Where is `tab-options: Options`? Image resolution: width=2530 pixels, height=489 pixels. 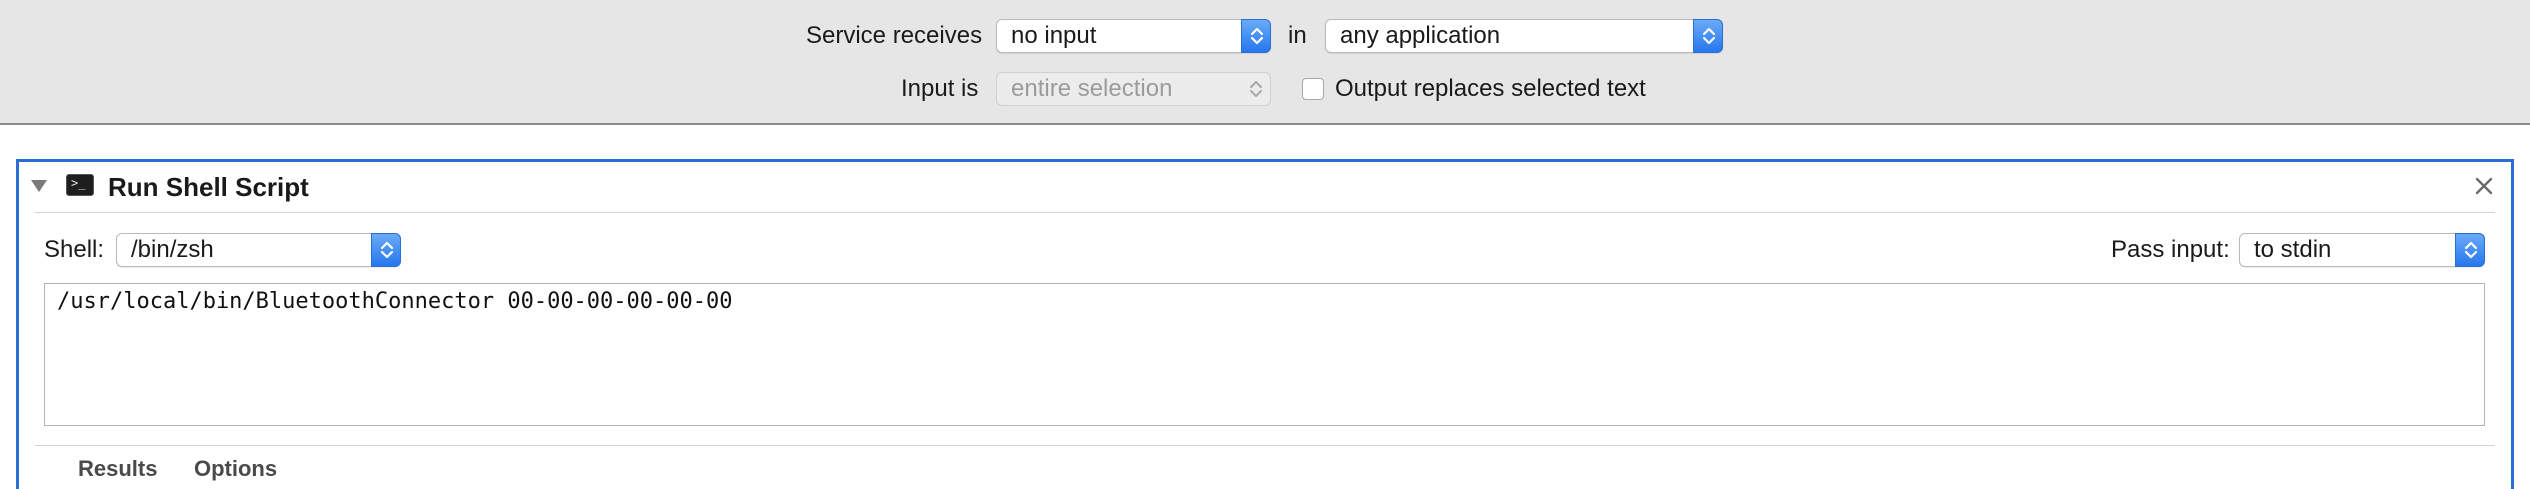 tab-options: Options is located at coordinates (235, 469).